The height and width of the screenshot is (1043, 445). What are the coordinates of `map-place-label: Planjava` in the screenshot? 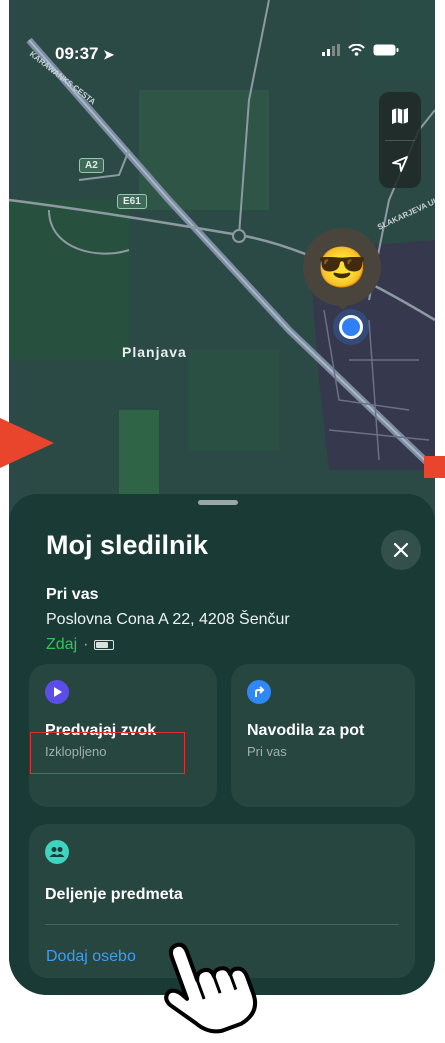 It's located at (154, 352).